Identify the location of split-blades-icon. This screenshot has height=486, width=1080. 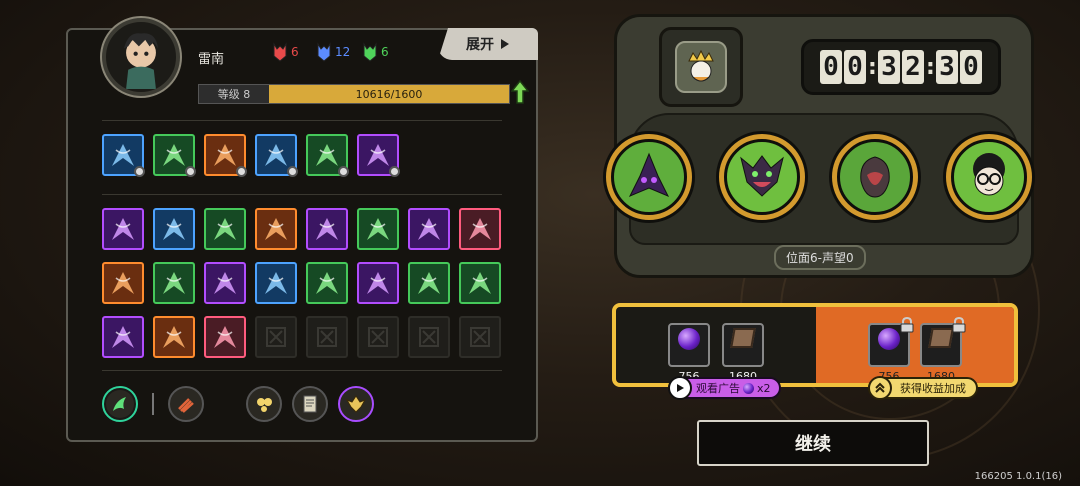
(276, 229).